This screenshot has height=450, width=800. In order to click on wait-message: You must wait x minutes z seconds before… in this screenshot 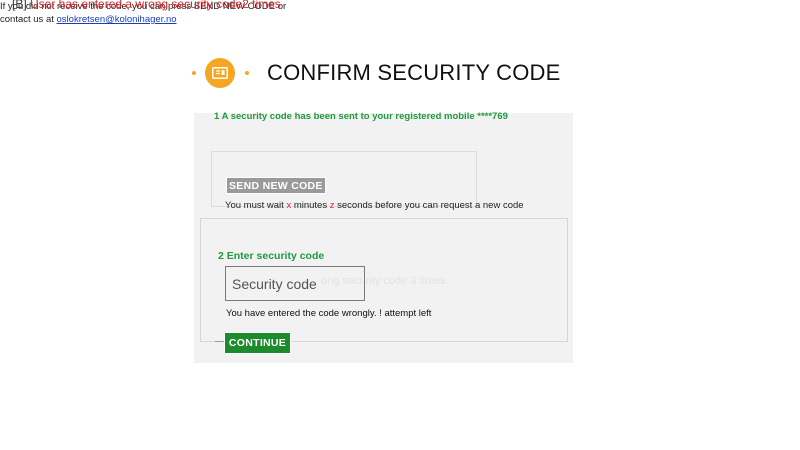, I will do `click(374, 205)`.